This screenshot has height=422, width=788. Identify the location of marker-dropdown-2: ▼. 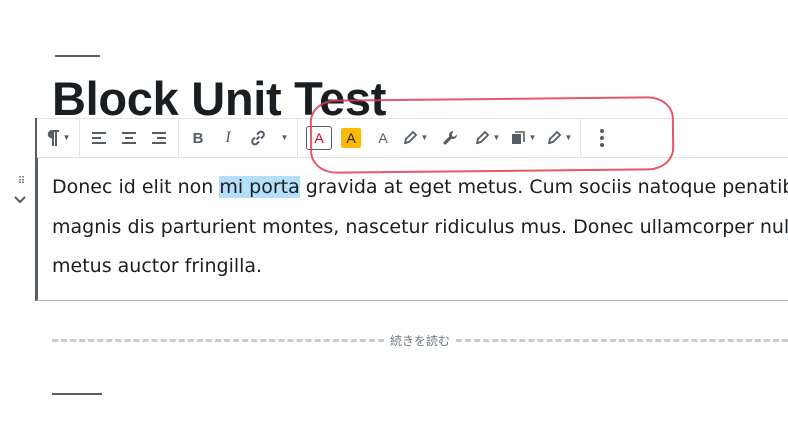
(487, 138).